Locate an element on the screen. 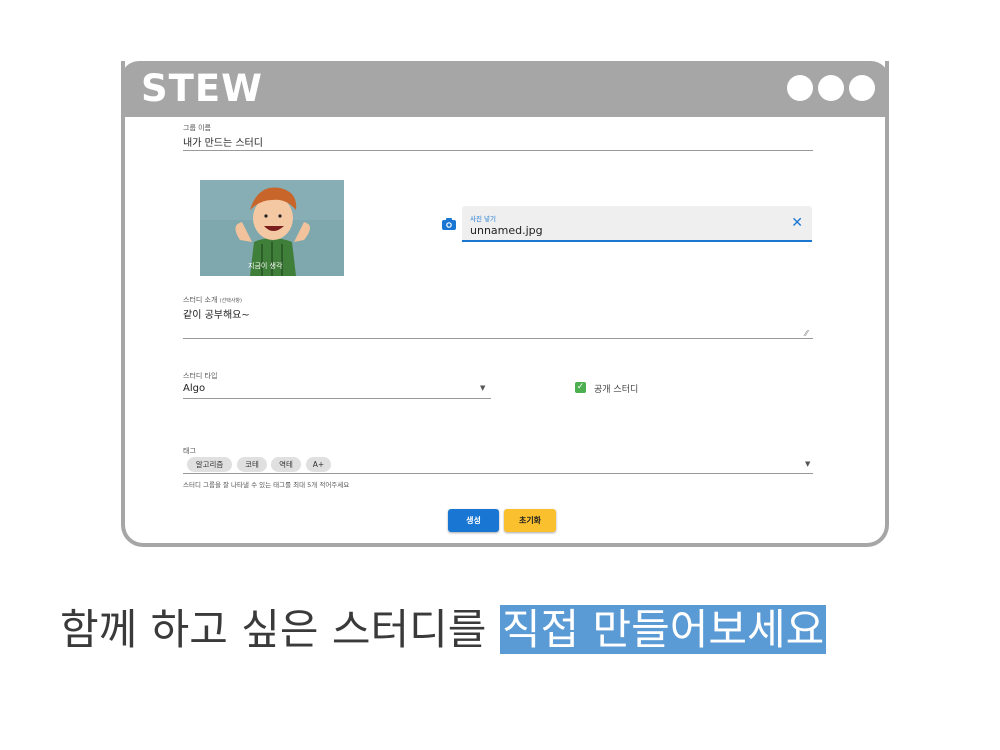 Image resolution: width=1000 pixels, height=750 pixels. caption-highlight: 직접 만들어보세요 is located at coordinates (663, 629).